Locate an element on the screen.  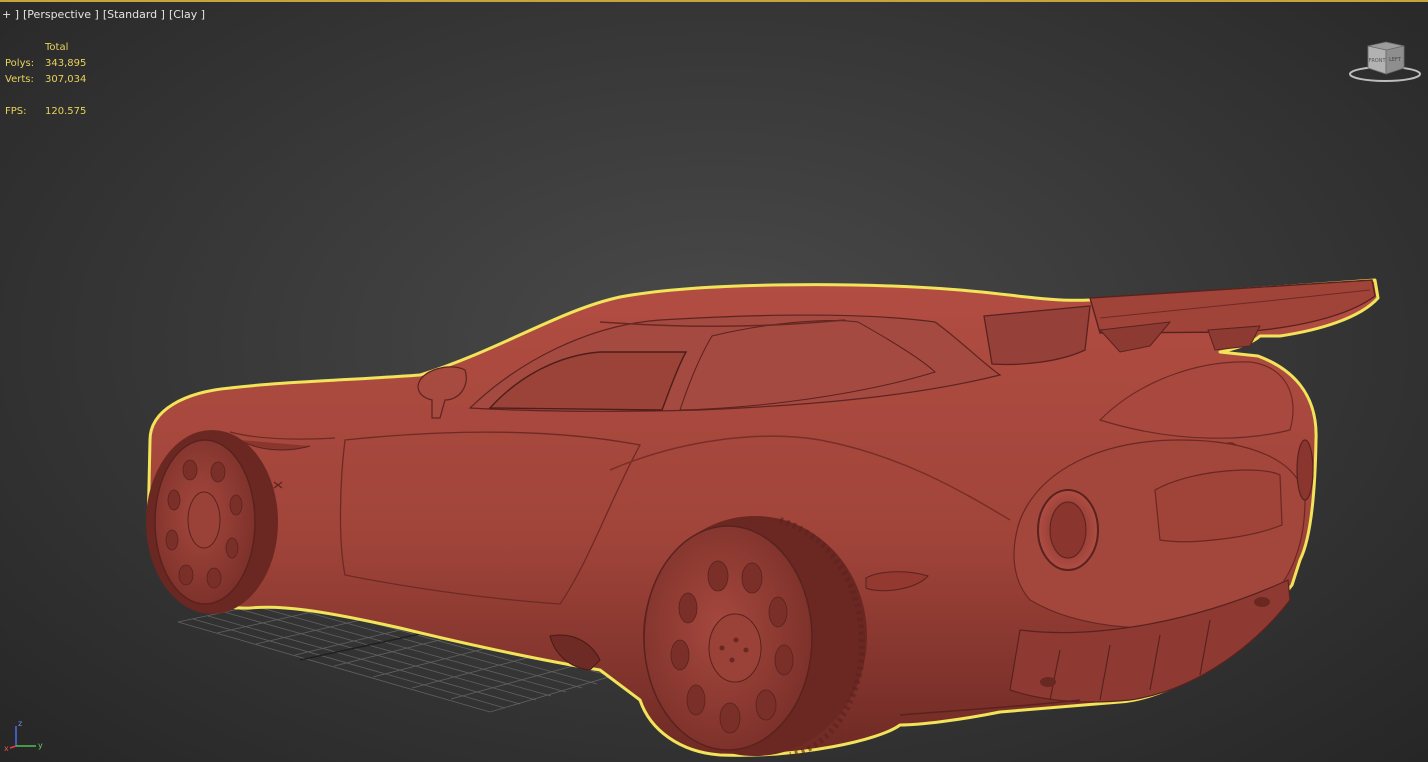
y-axis-label: y is located at coordinates (40, 745).